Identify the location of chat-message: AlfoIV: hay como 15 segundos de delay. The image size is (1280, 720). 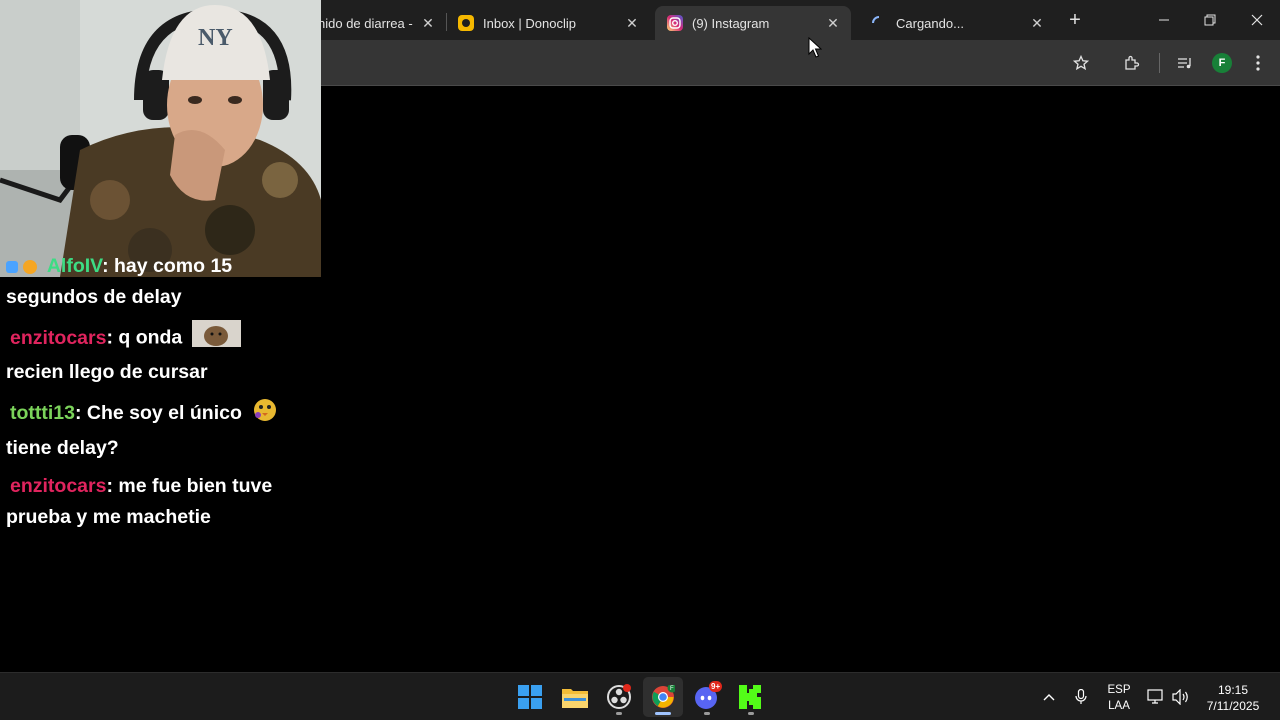
(156, 282).